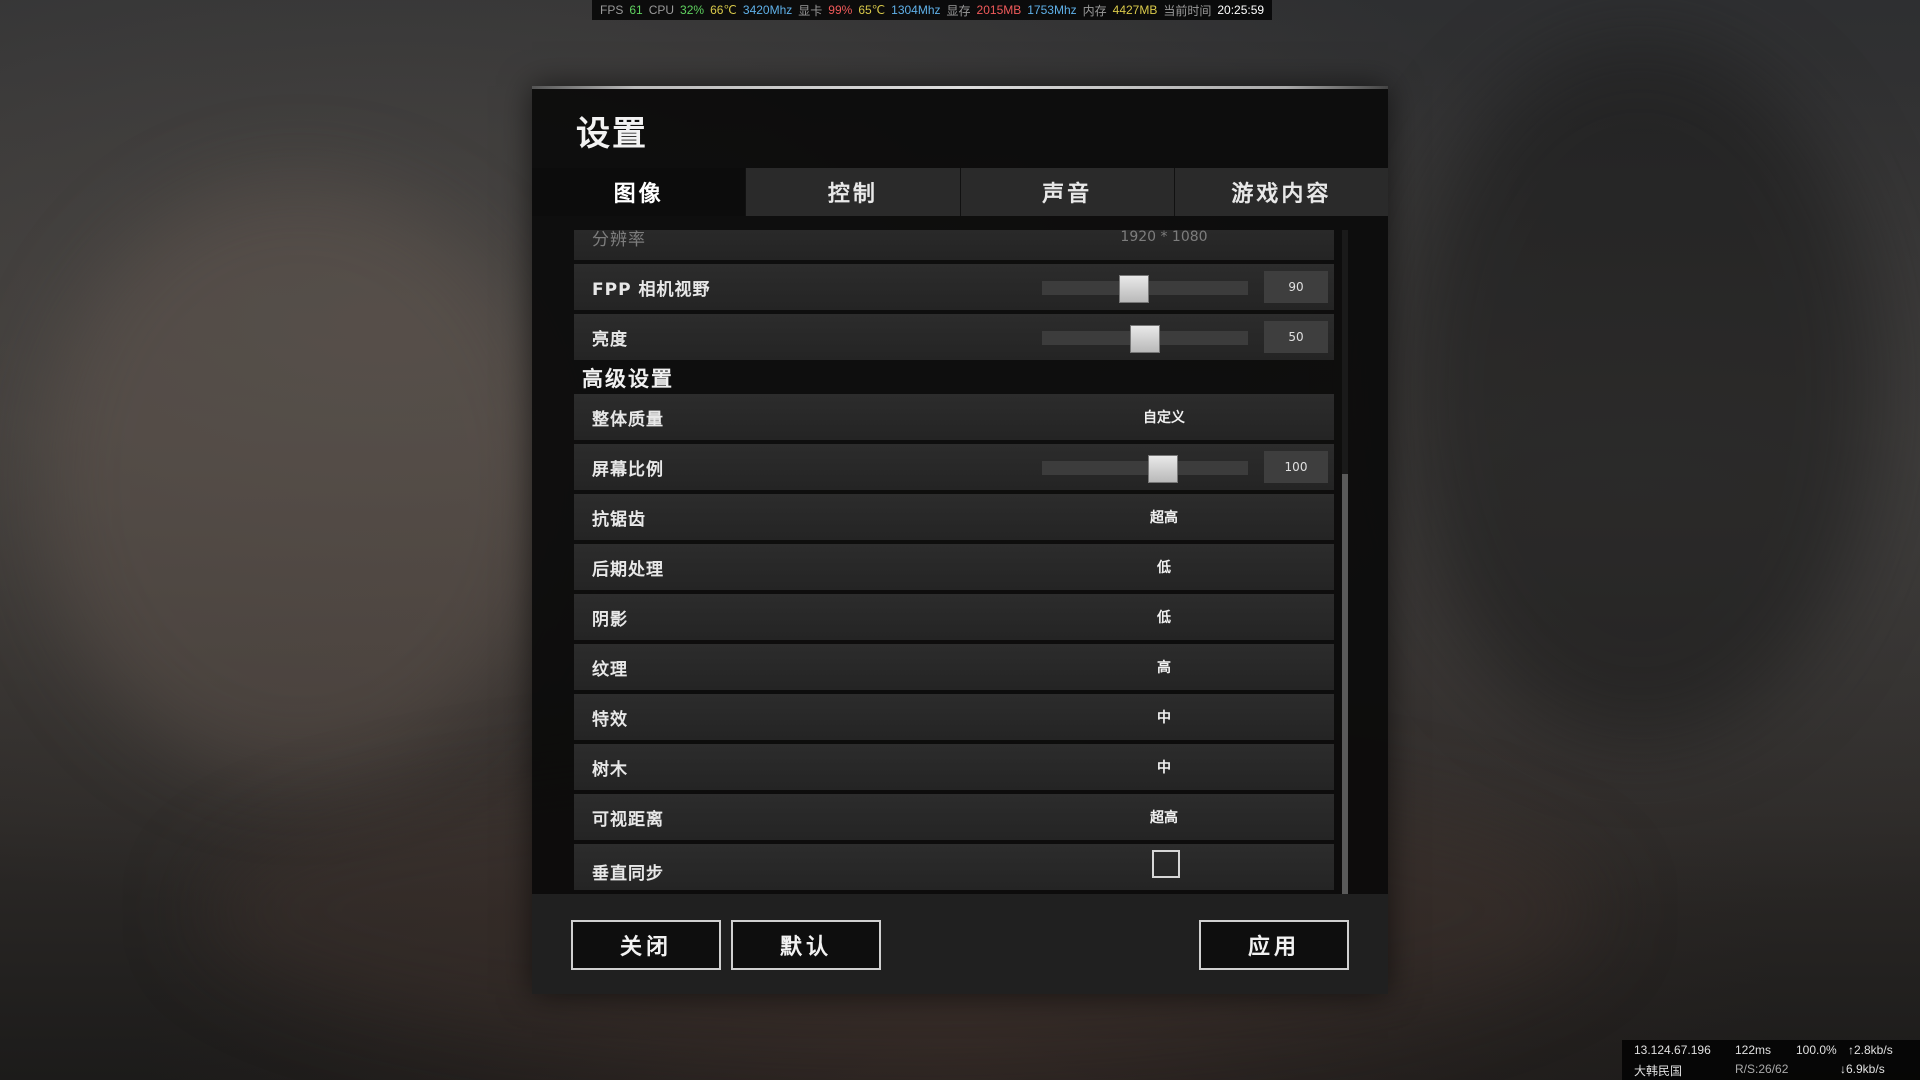  Describe the element at coordinates (1241, 10) in the screenshot. I see `current-time: 20:25:59` at that location.